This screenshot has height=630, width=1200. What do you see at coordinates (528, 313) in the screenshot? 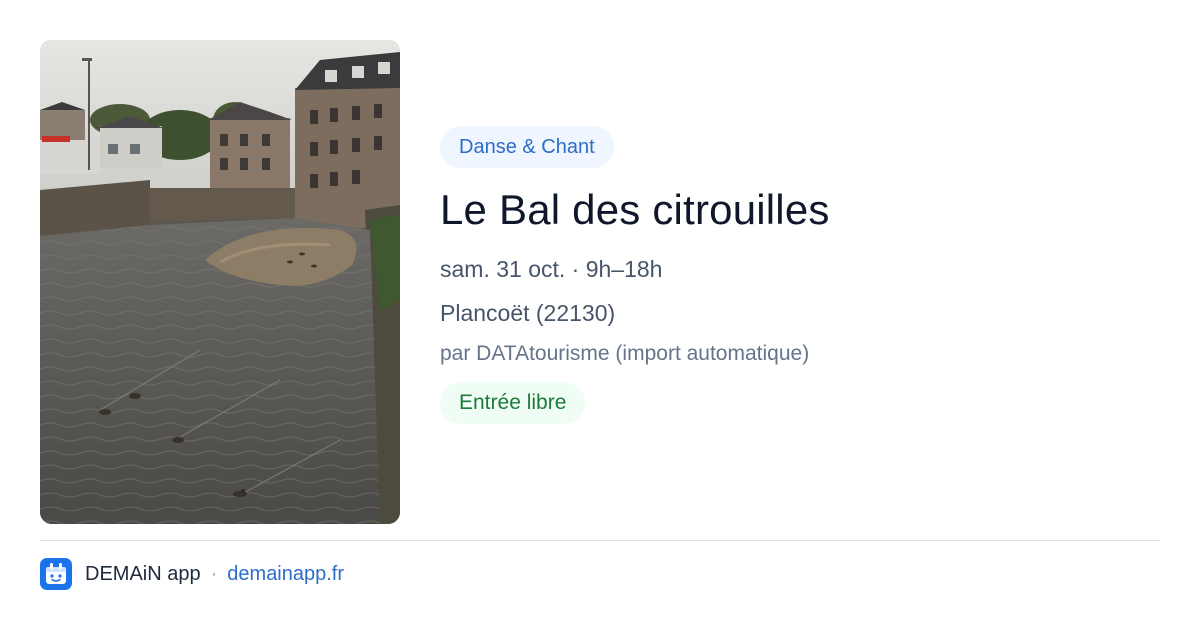
I see `event-location: Plancoët (22130)` at bounding box center [528, 313].